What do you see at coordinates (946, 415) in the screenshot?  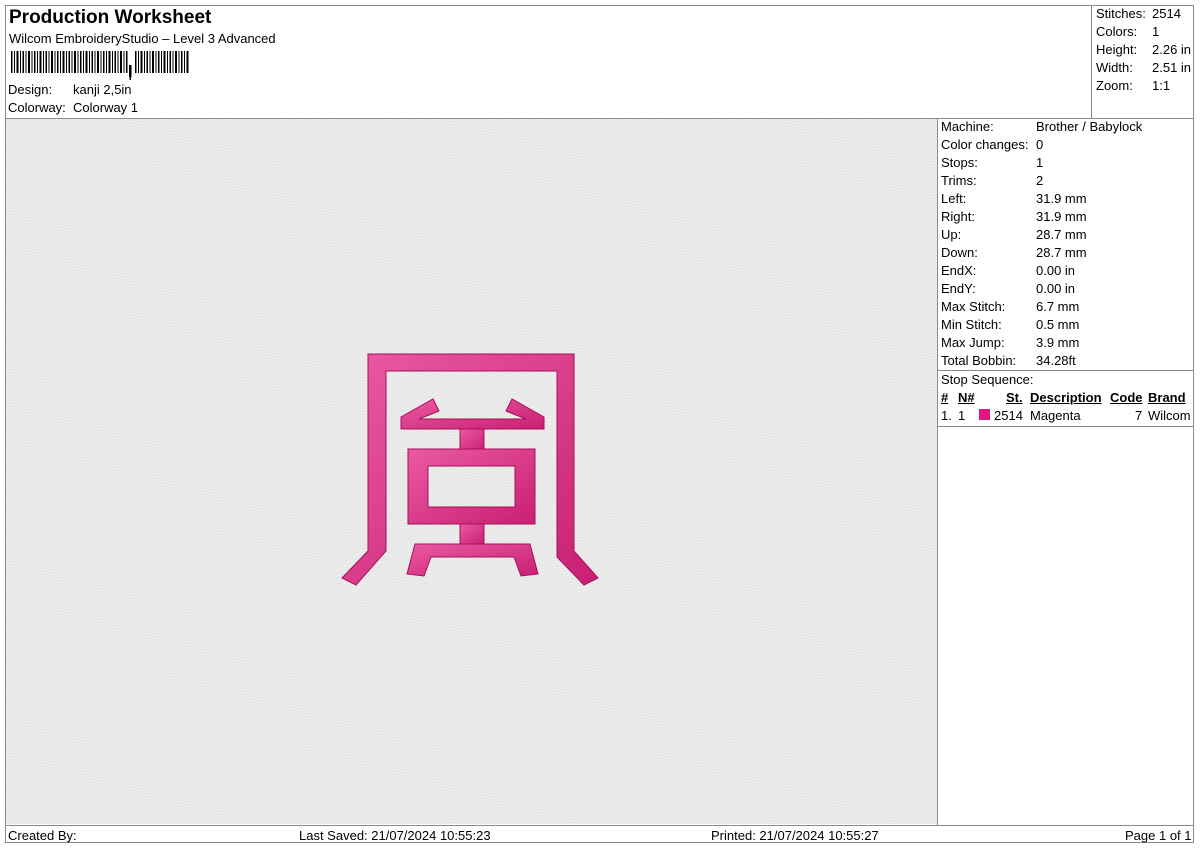 I see `row-num: 1.` at bounding box center [946, 415].